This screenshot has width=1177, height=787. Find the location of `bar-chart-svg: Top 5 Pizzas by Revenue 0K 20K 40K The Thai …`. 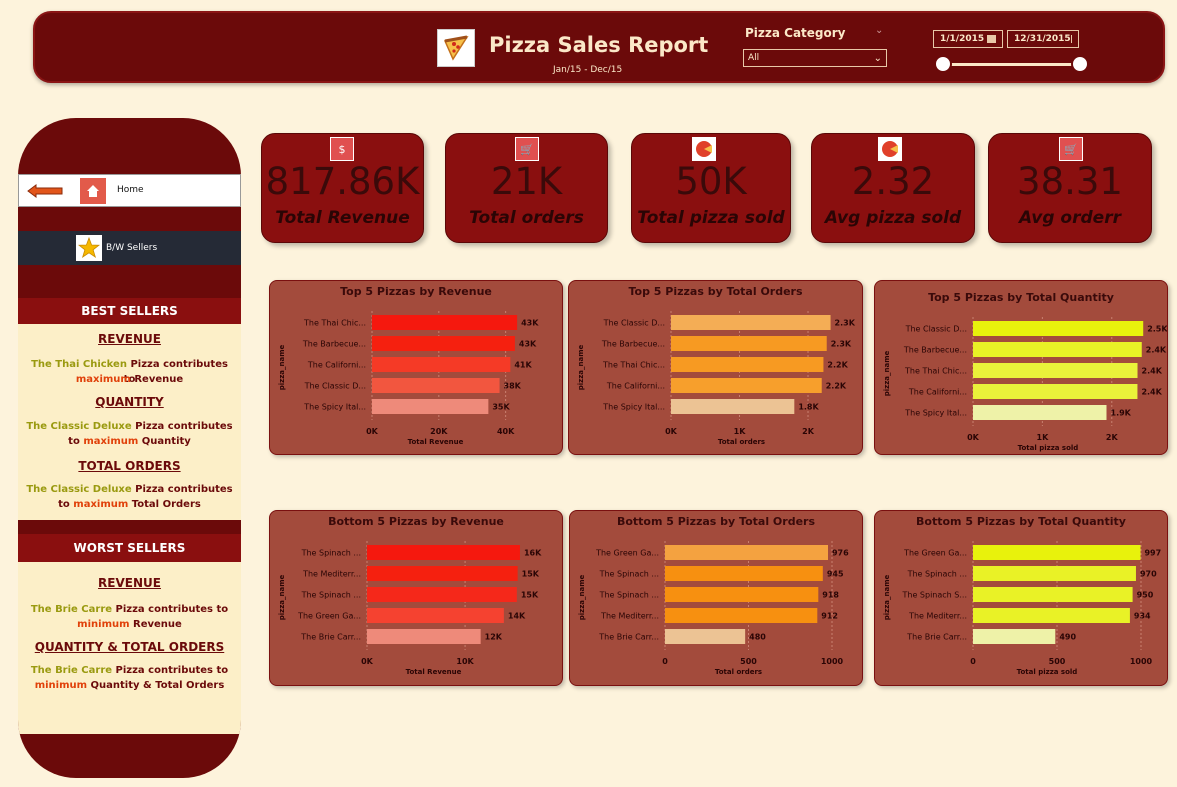

bar-chart-svg: Top 5 Pizzas by Revenue 0K 20K 40K The Thai … is located at coordinates (408, 365).